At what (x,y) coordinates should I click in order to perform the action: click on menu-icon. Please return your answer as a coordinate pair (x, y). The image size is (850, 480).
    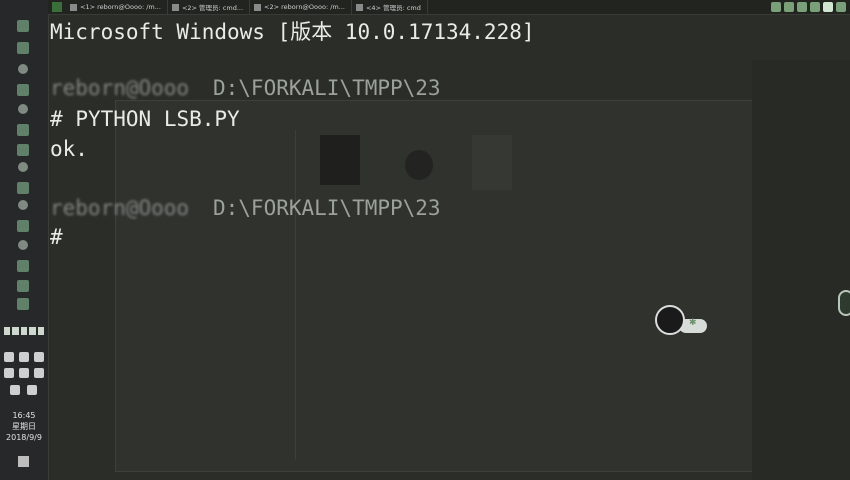
    Looking at the image, I should click on (789, 7).